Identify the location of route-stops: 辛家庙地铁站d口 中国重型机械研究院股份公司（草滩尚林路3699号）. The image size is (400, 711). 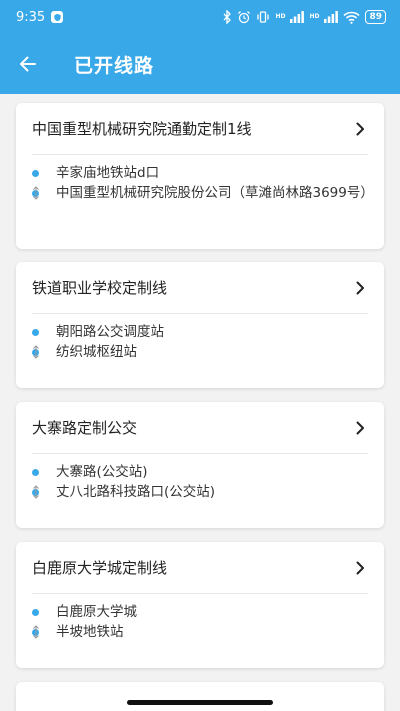
(200, 184).